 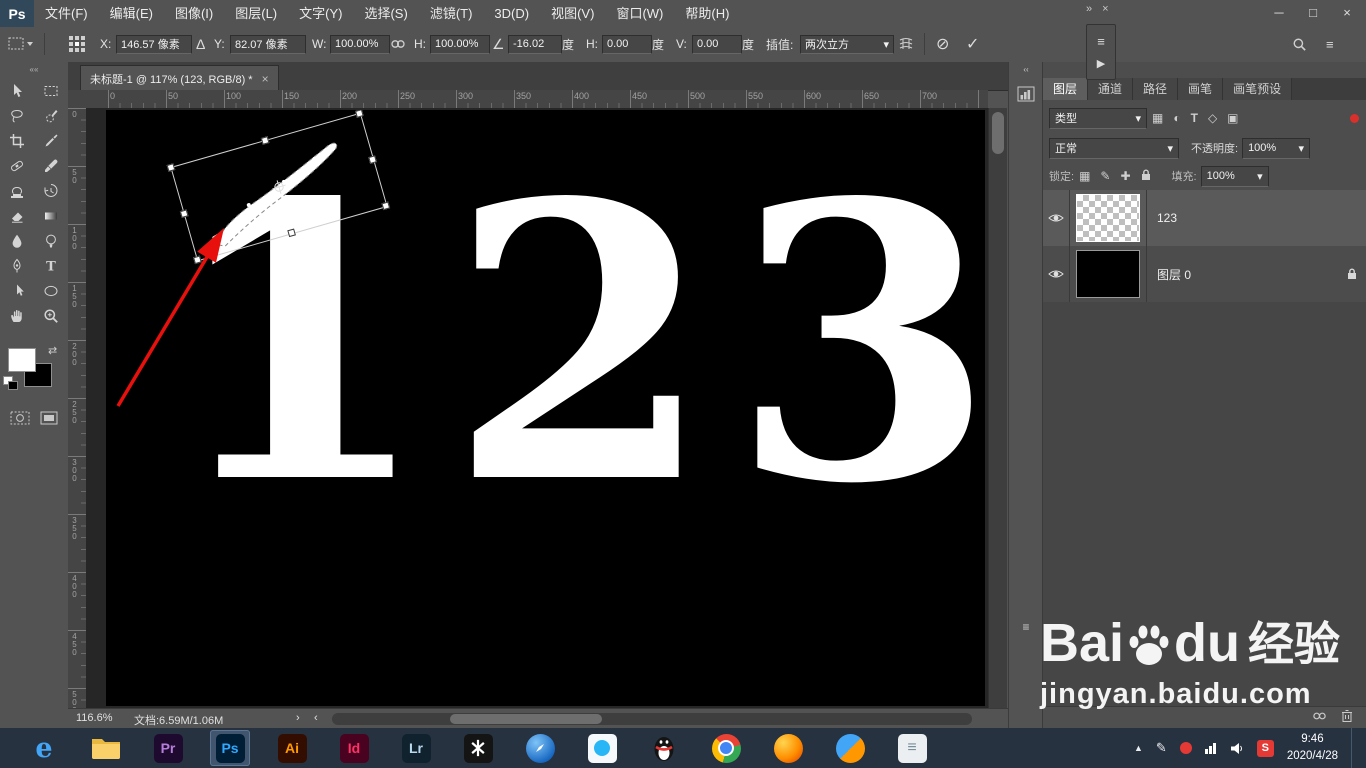 I want to click on filter-adjustment-layers-icon: ◐, so click(x=1176, y=118).